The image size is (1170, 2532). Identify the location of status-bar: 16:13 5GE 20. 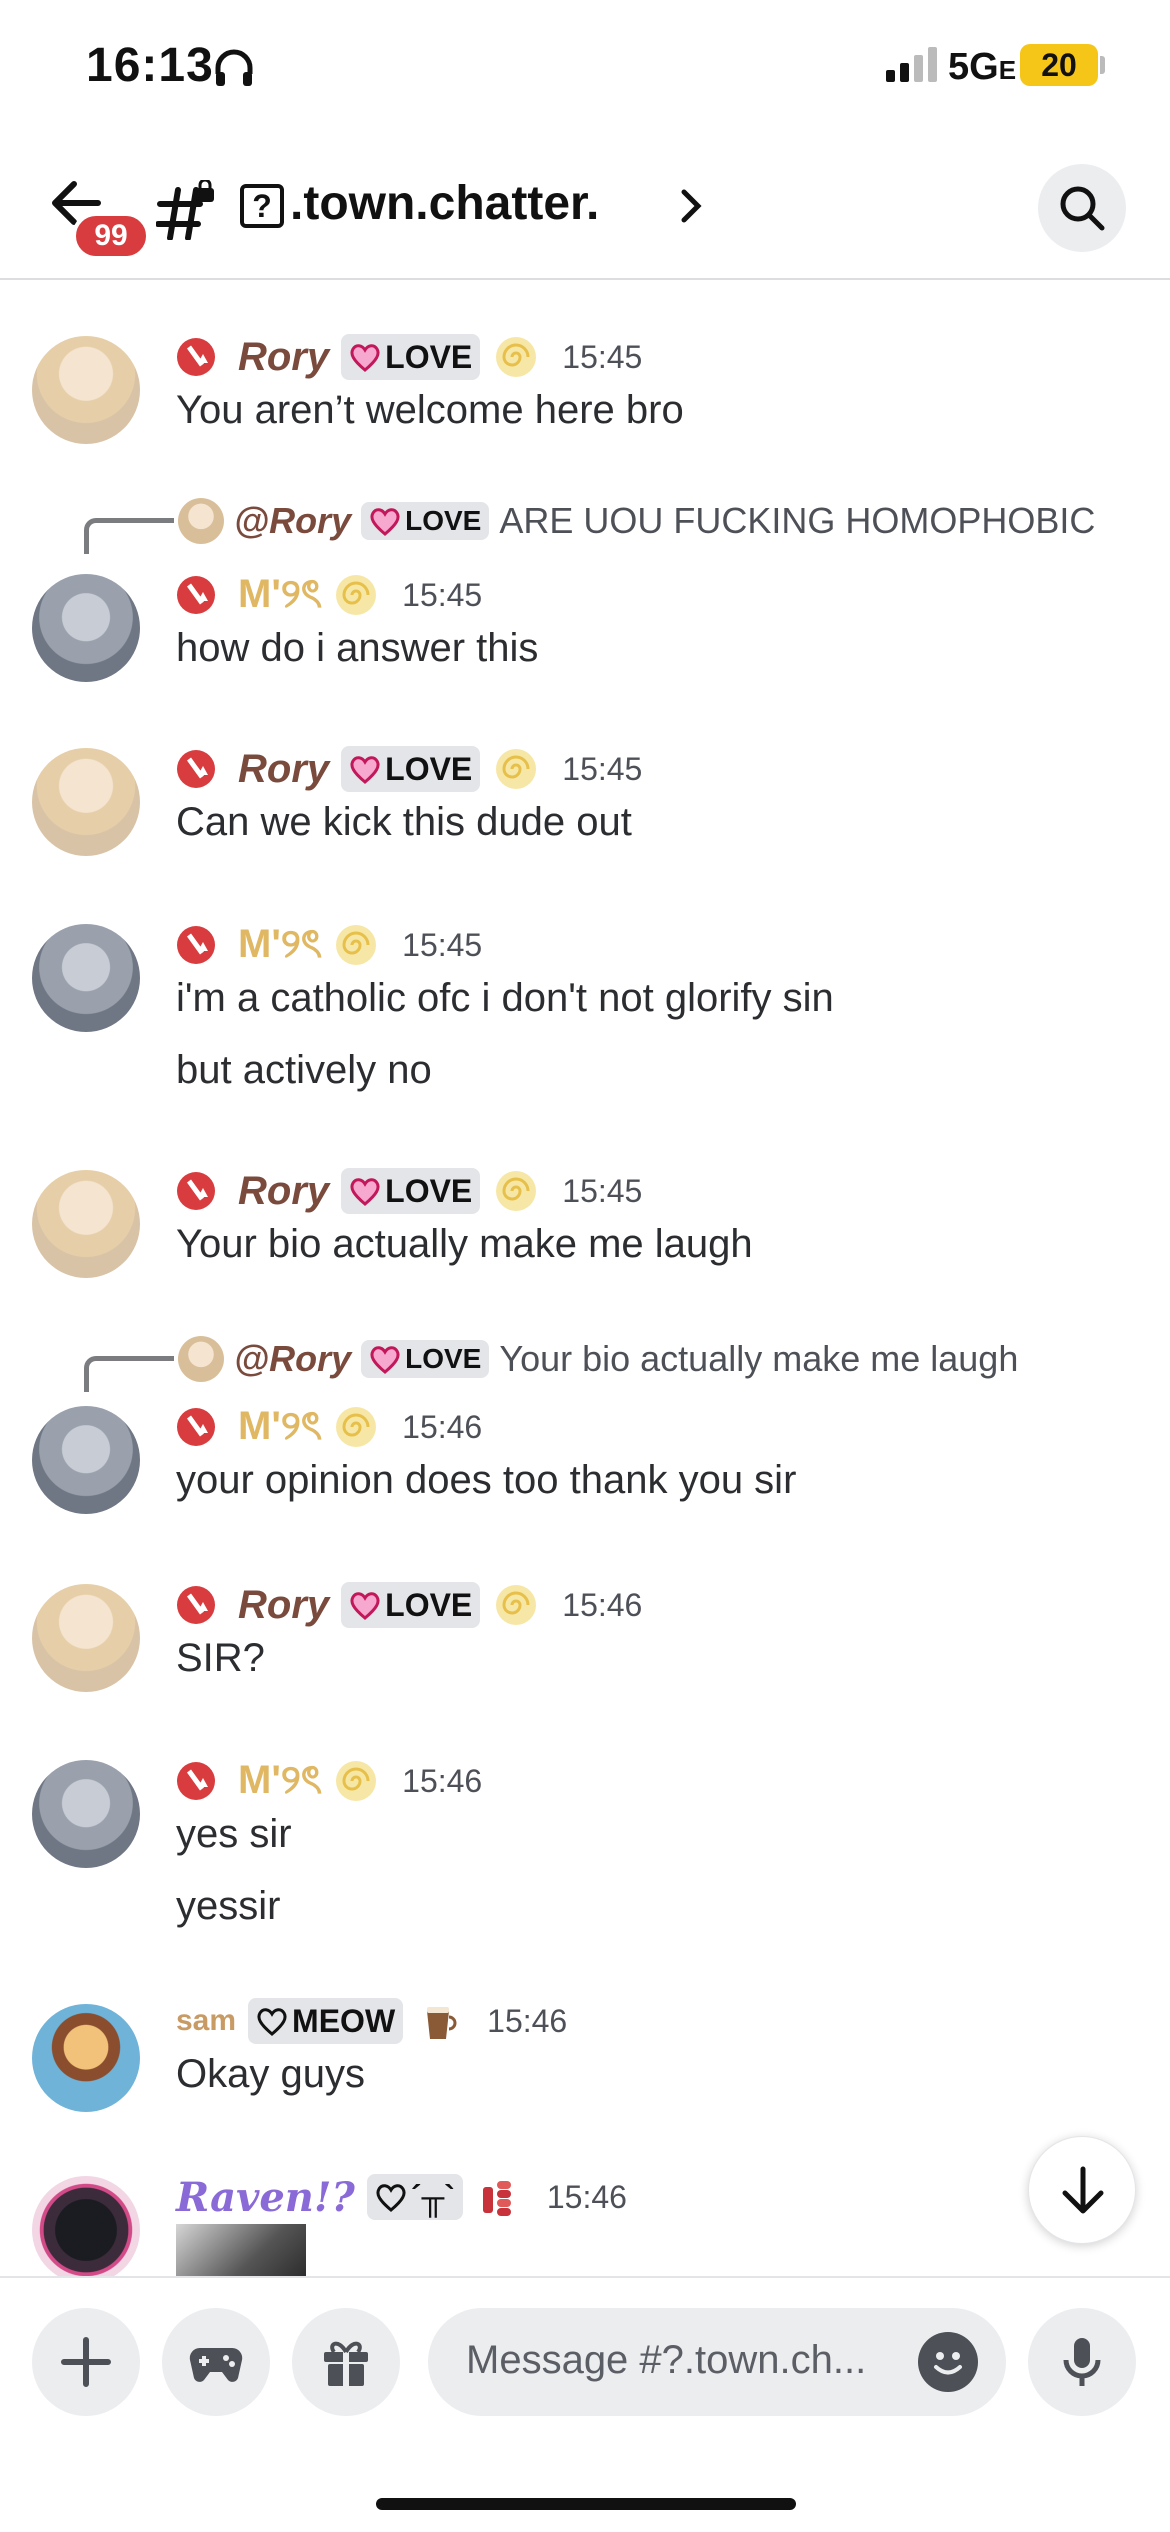
(585, 70).